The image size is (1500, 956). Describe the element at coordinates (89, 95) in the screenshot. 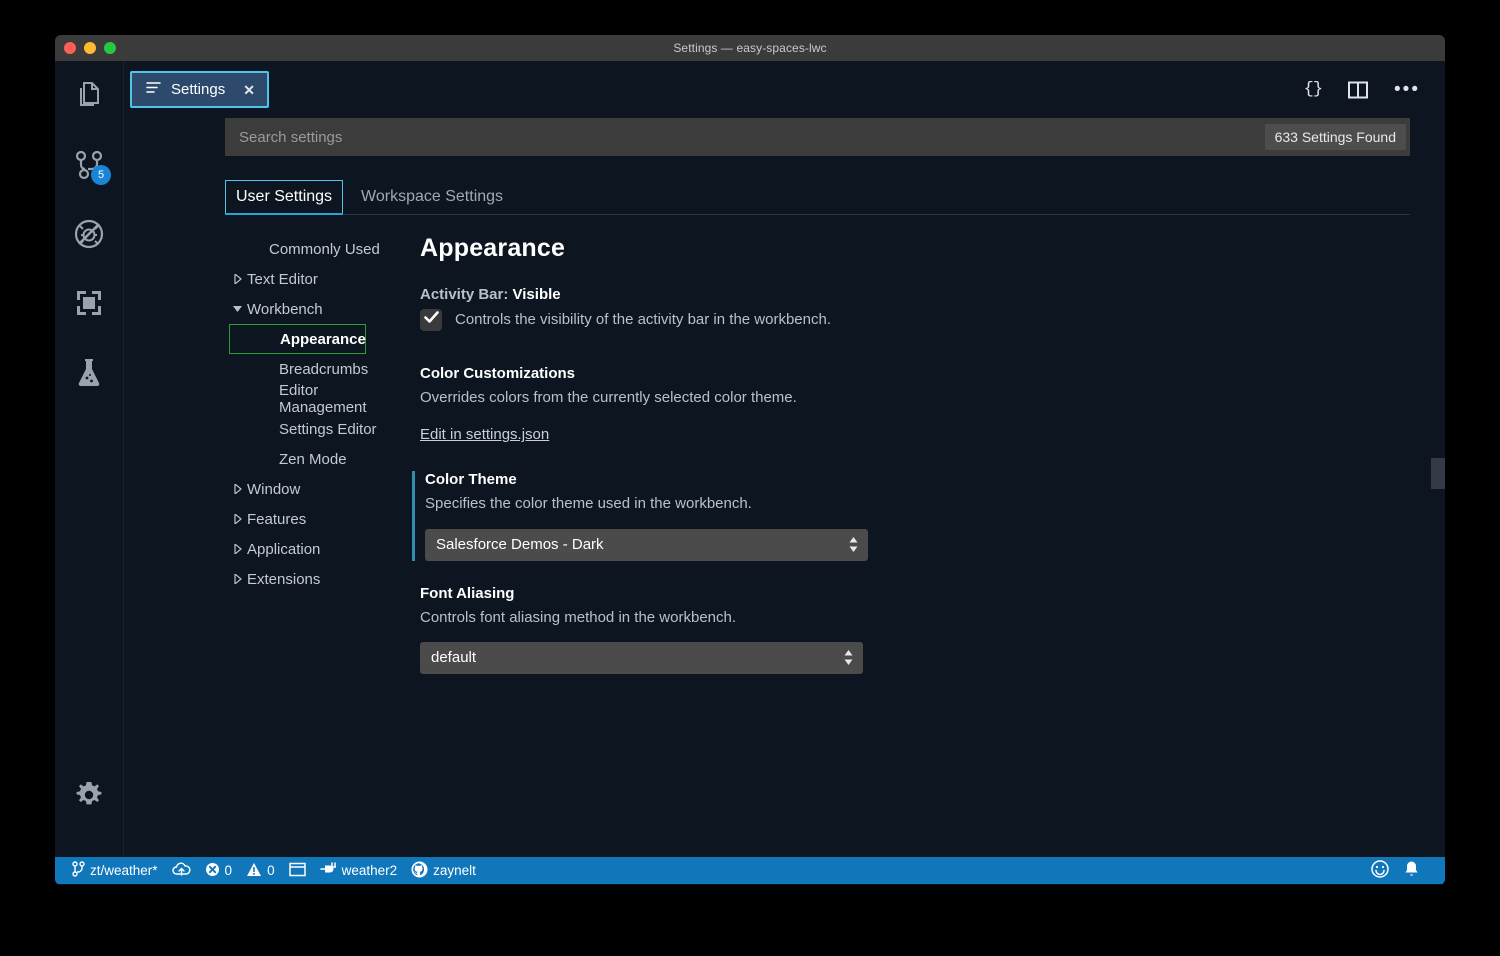

I see `activity-item-explorer` at that location.